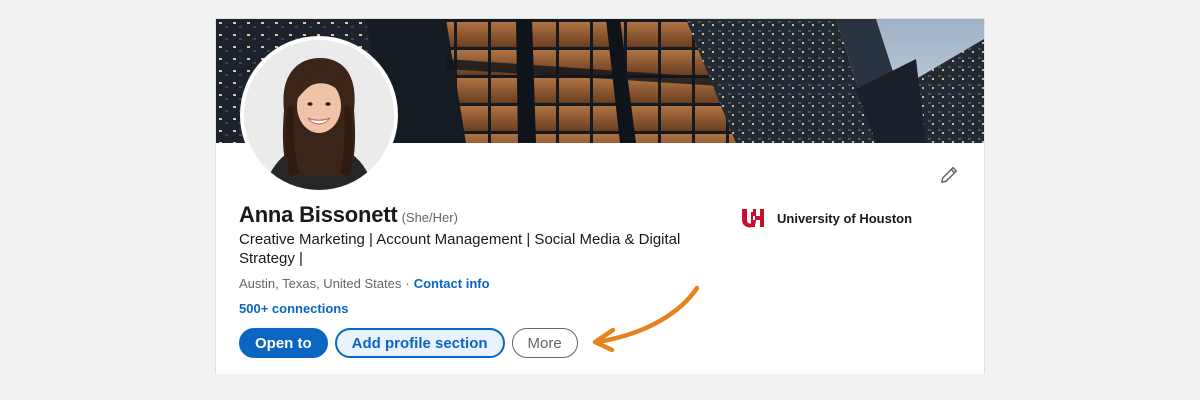  I want to click on contact-info-link: Contact info, so click(452, 283).